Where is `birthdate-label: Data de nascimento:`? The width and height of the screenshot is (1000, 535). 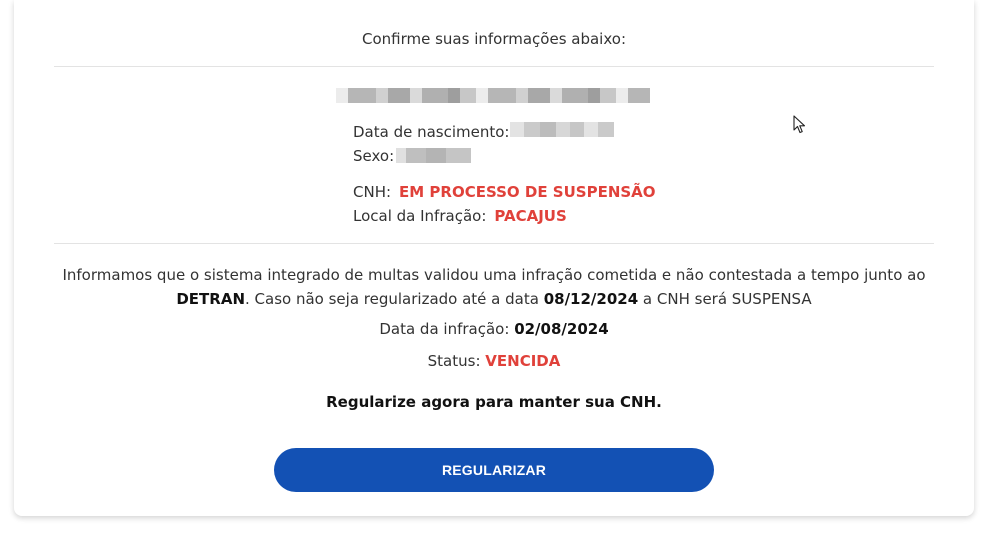
birthdate-label: Data de nascimento: is located at coordinates (431, 132).